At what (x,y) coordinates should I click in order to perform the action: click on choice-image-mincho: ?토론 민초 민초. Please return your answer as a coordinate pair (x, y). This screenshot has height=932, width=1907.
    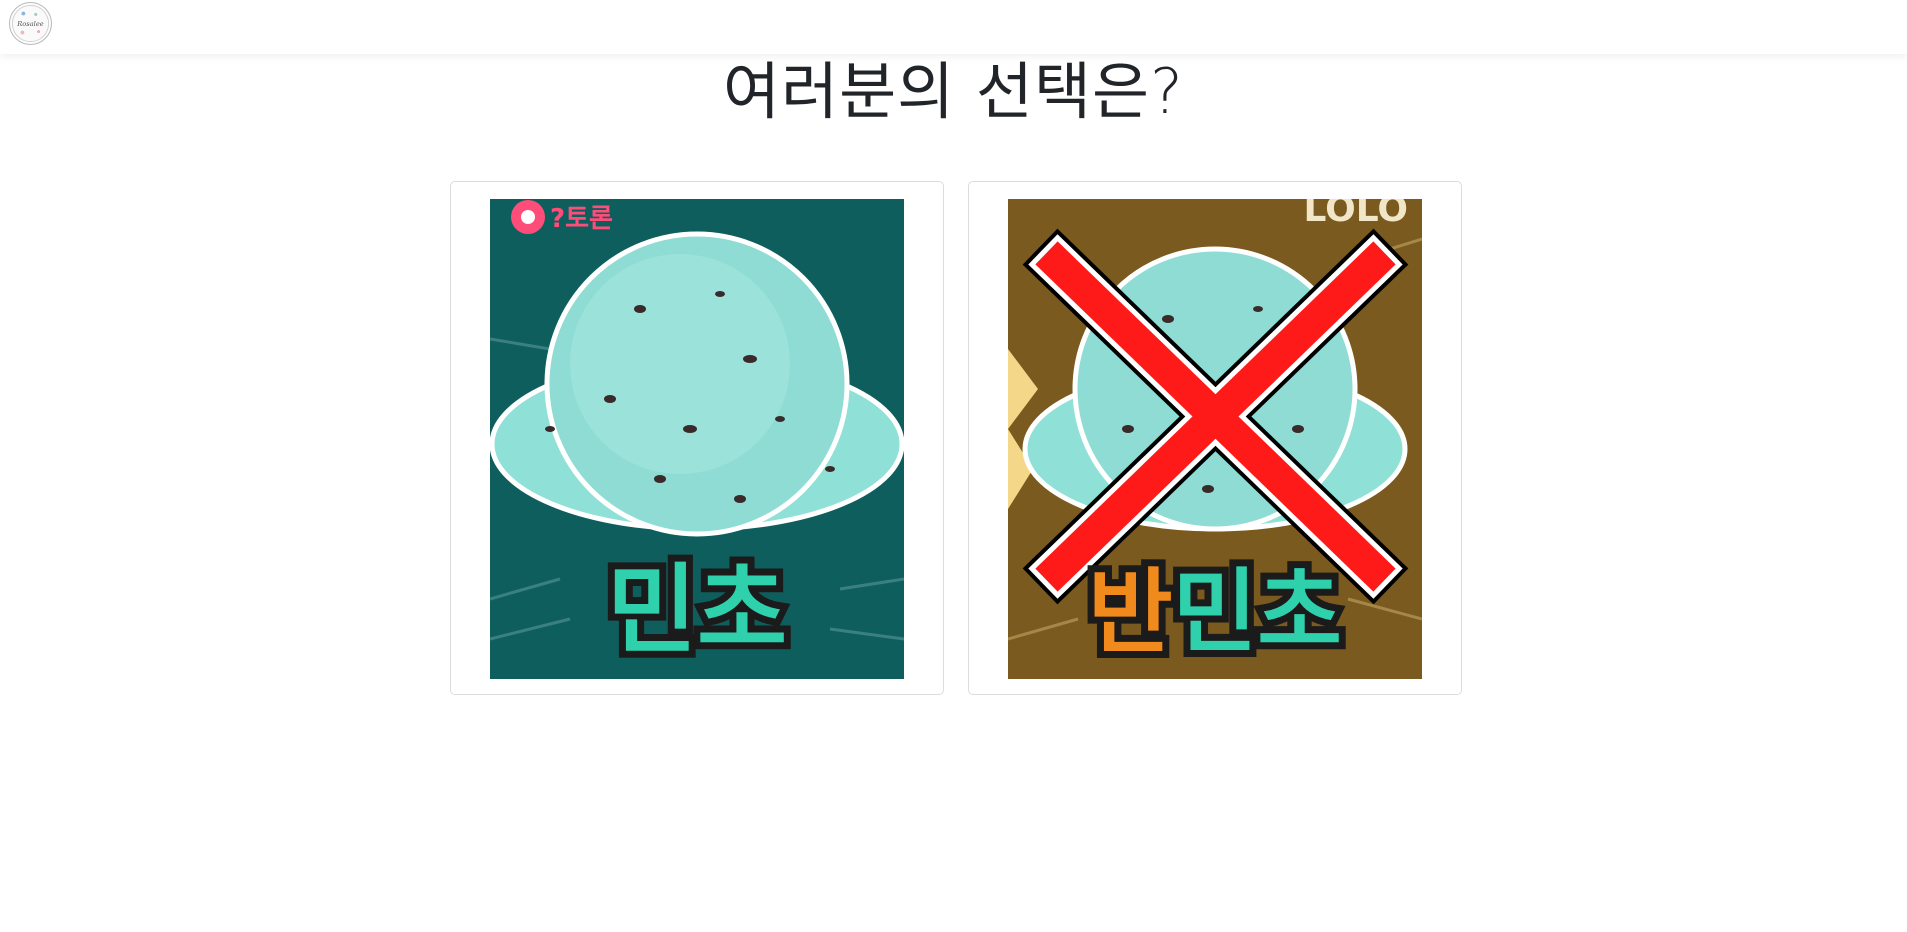
    Looking at the image, I should click on (697, 439).